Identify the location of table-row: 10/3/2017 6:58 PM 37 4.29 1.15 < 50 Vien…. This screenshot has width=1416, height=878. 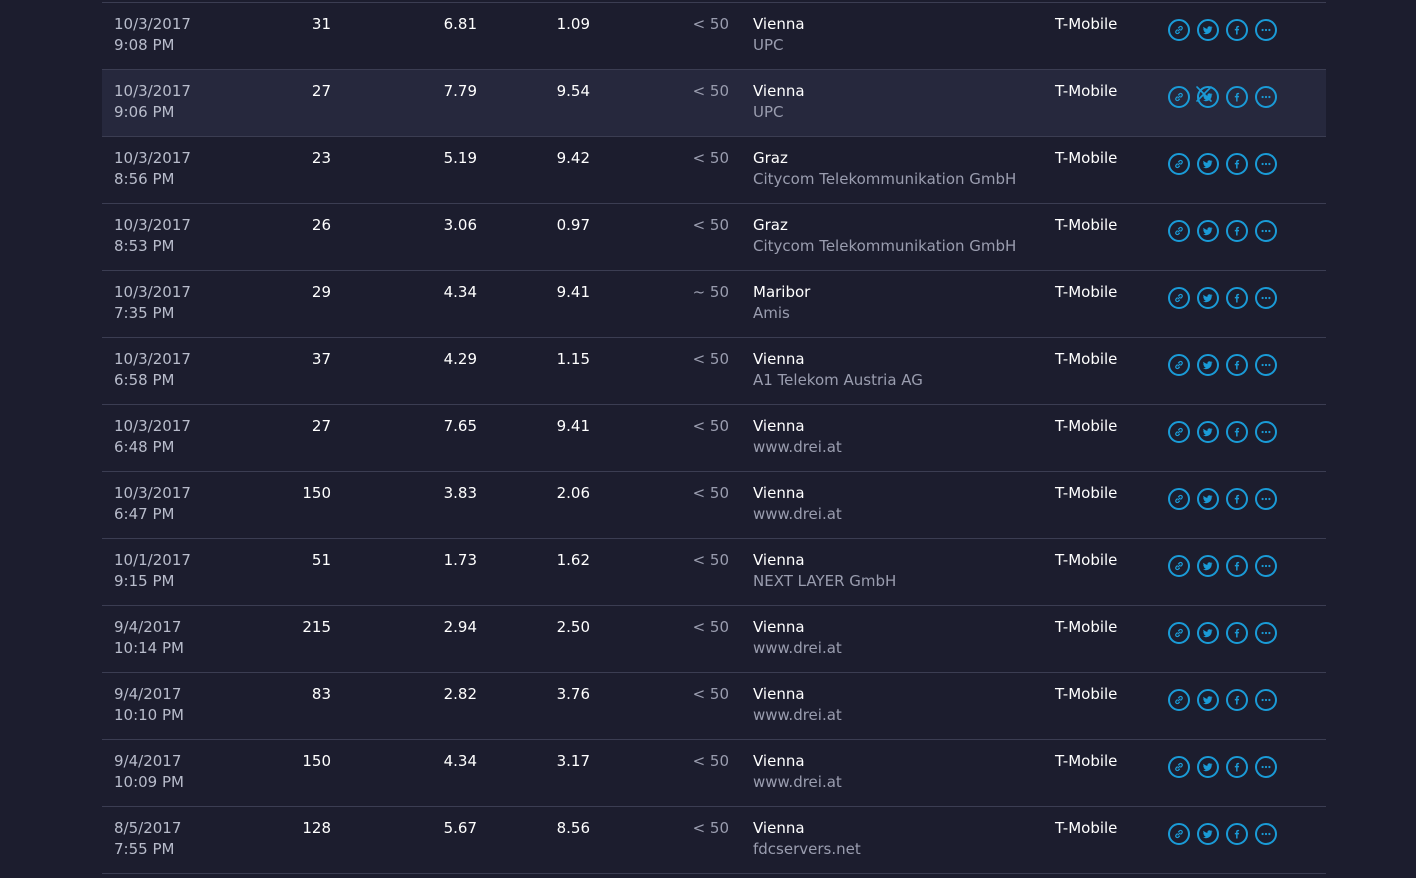
(714, 370).